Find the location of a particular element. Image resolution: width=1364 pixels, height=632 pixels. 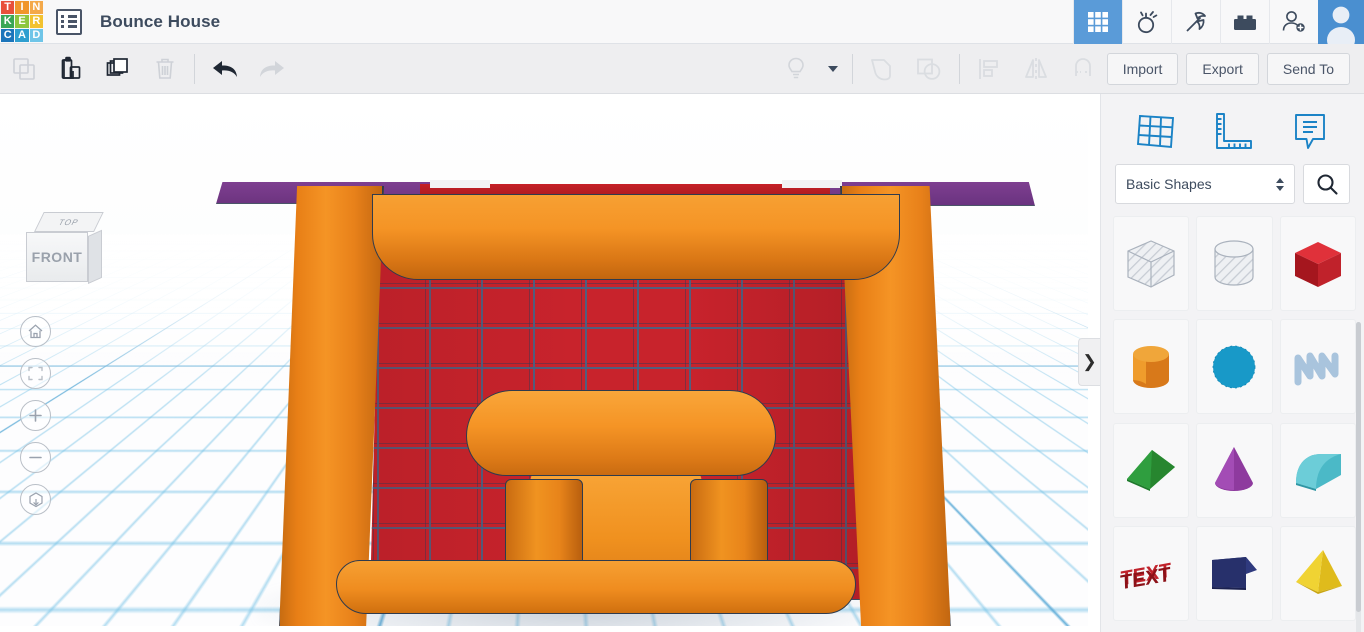

ortho-perspective-toggle is located at coordinates (35, 499).